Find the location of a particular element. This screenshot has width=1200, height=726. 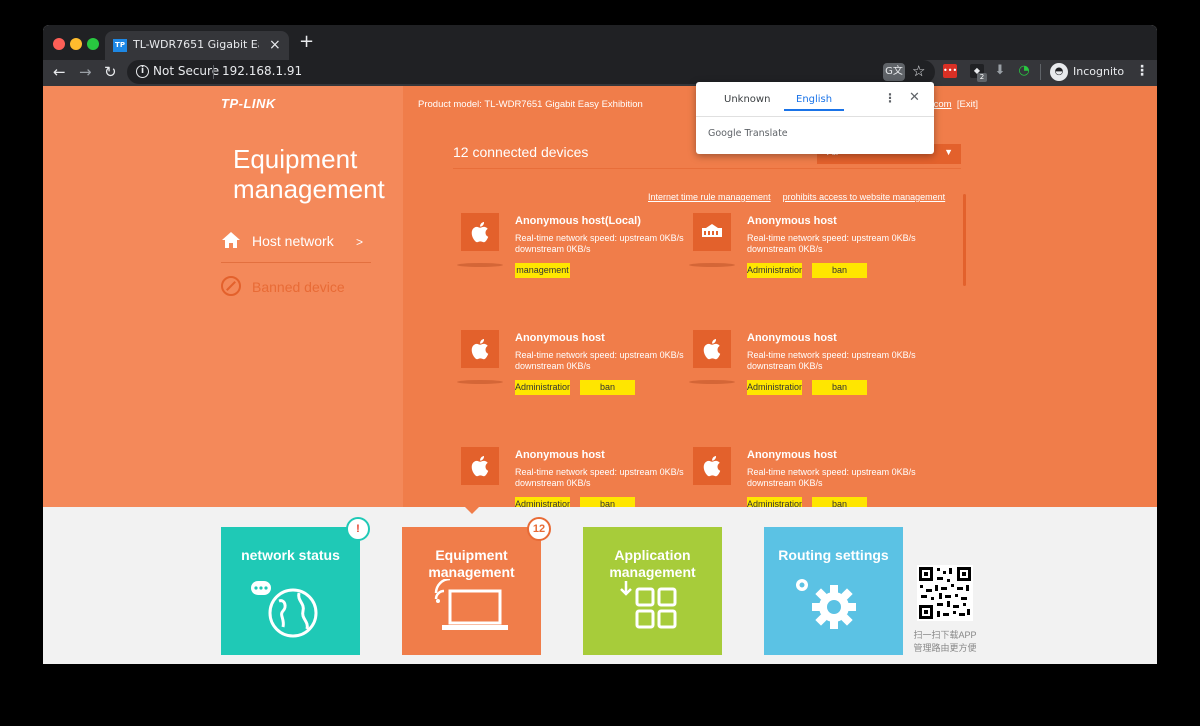

caret-down-icon: ▼ is located at coordinates (948, 152).